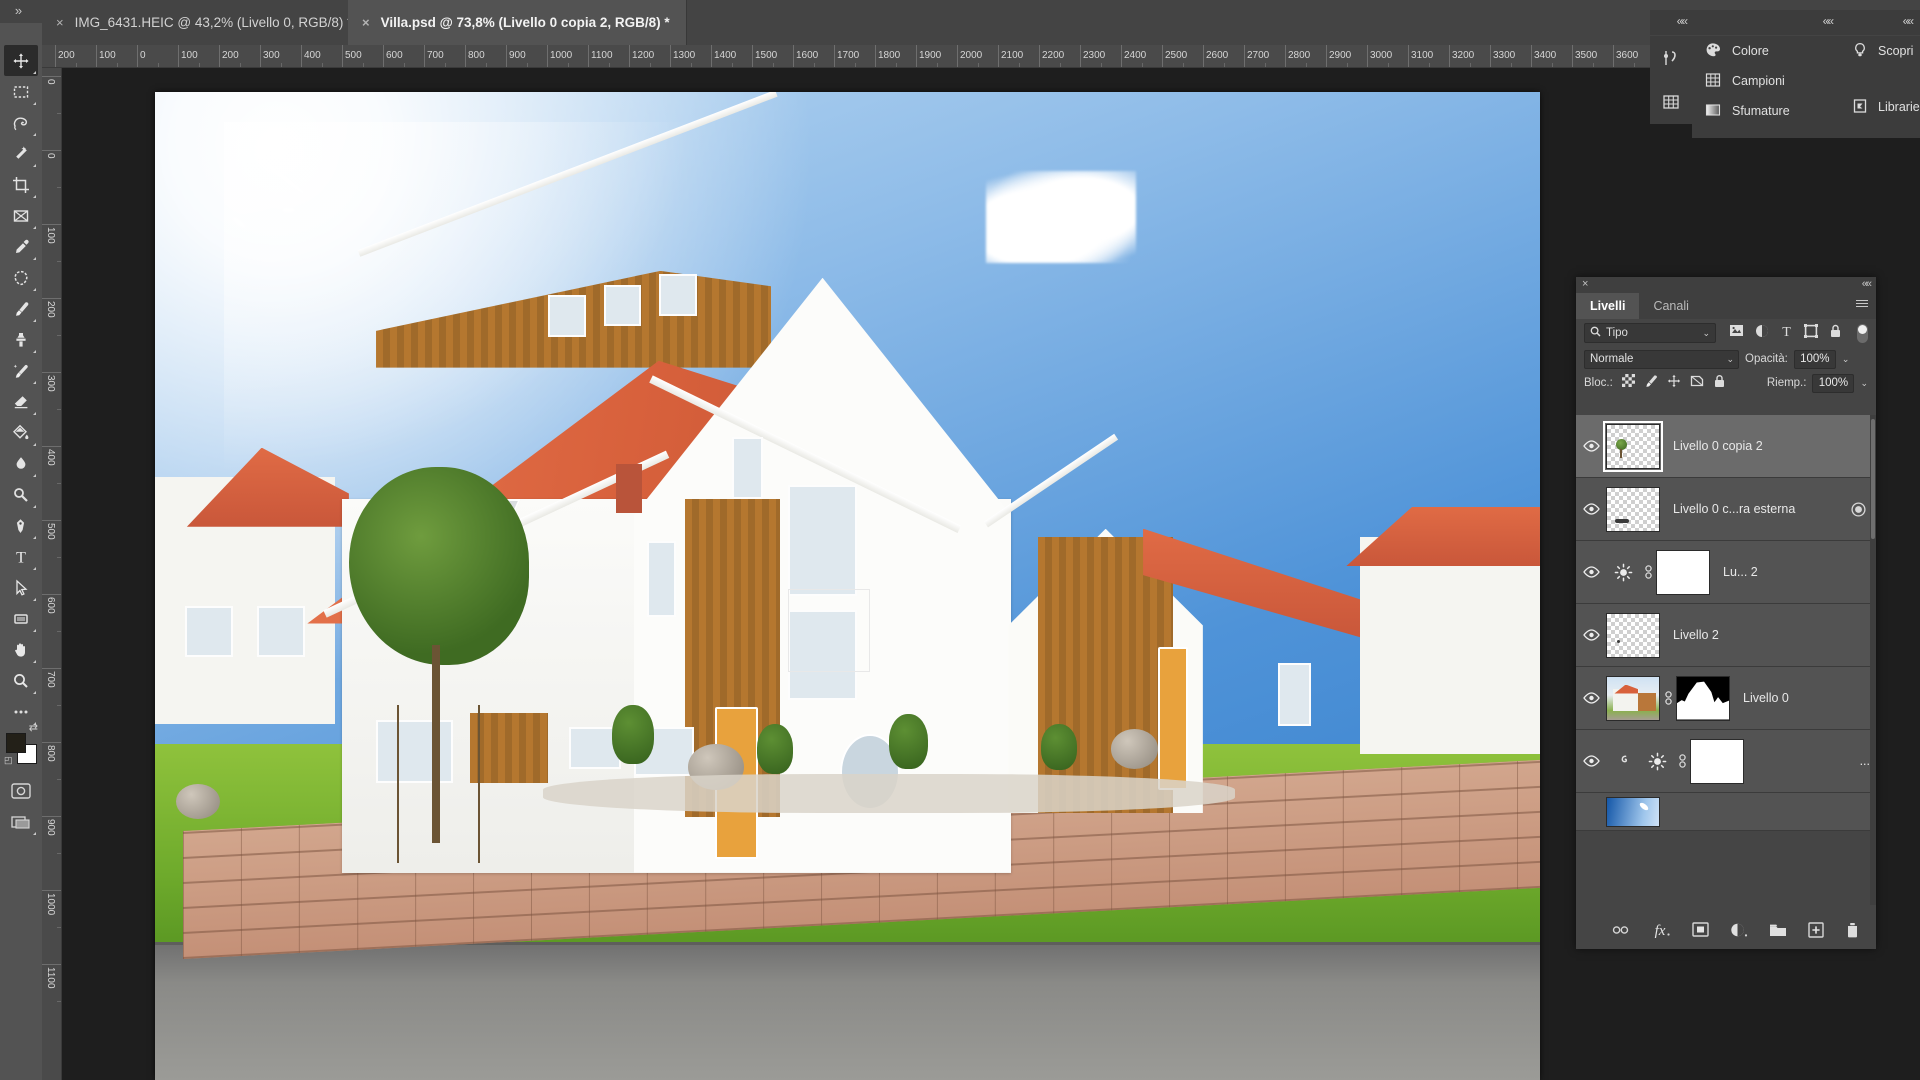 The height and width of the screenshot is (1080, 1920). I want to click on foreground-color-swatch, so click(16, 743).